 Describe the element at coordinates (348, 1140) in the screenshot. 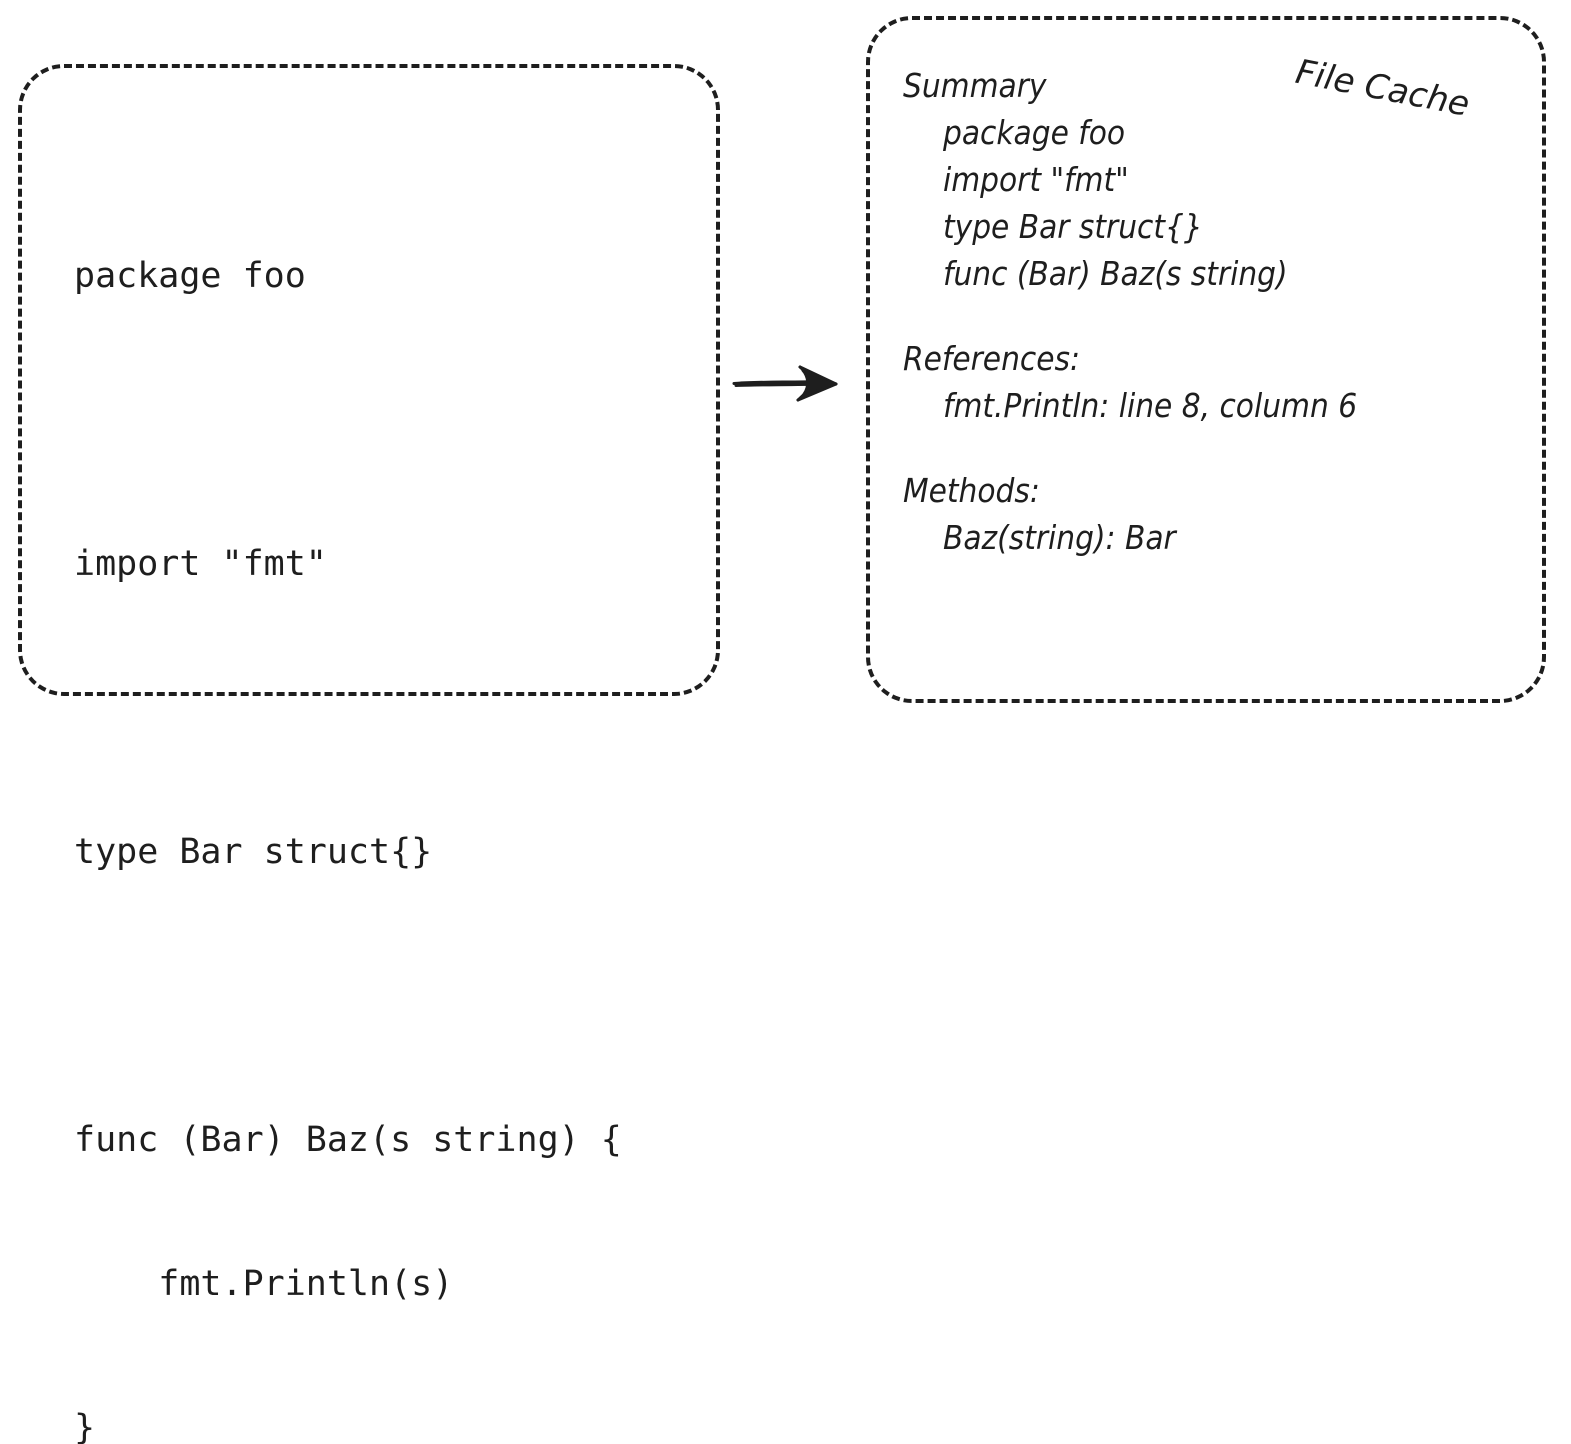

I see `code-line: func (Bar) Baz(s string) {` at that location.